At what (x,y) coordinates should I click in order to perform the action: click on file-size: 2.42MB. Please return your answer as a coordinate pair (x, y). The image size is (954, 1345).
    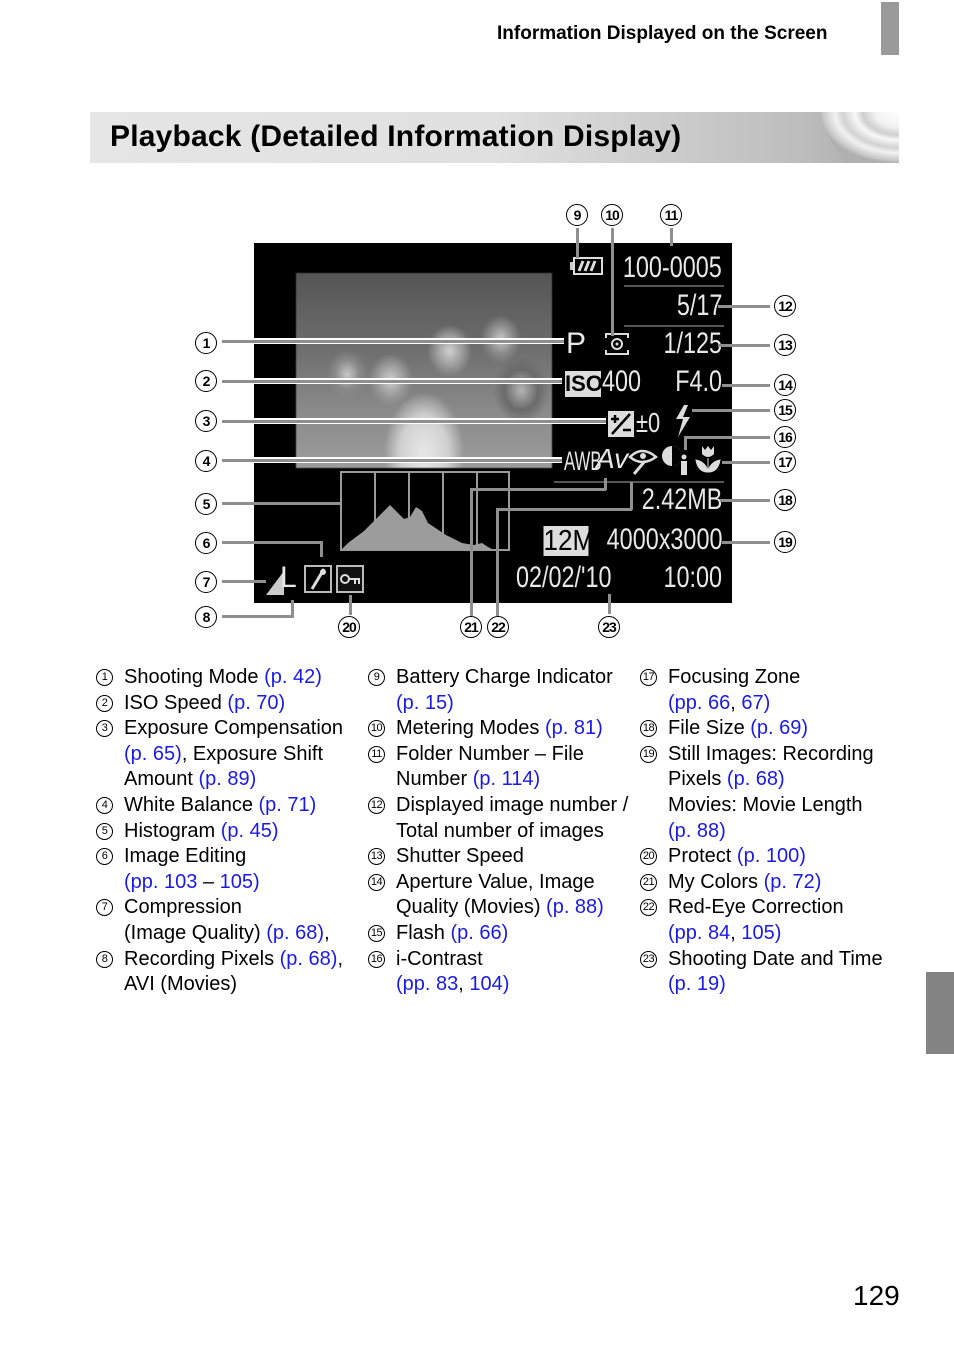
    Looking at the image, I should click on (681, 499).